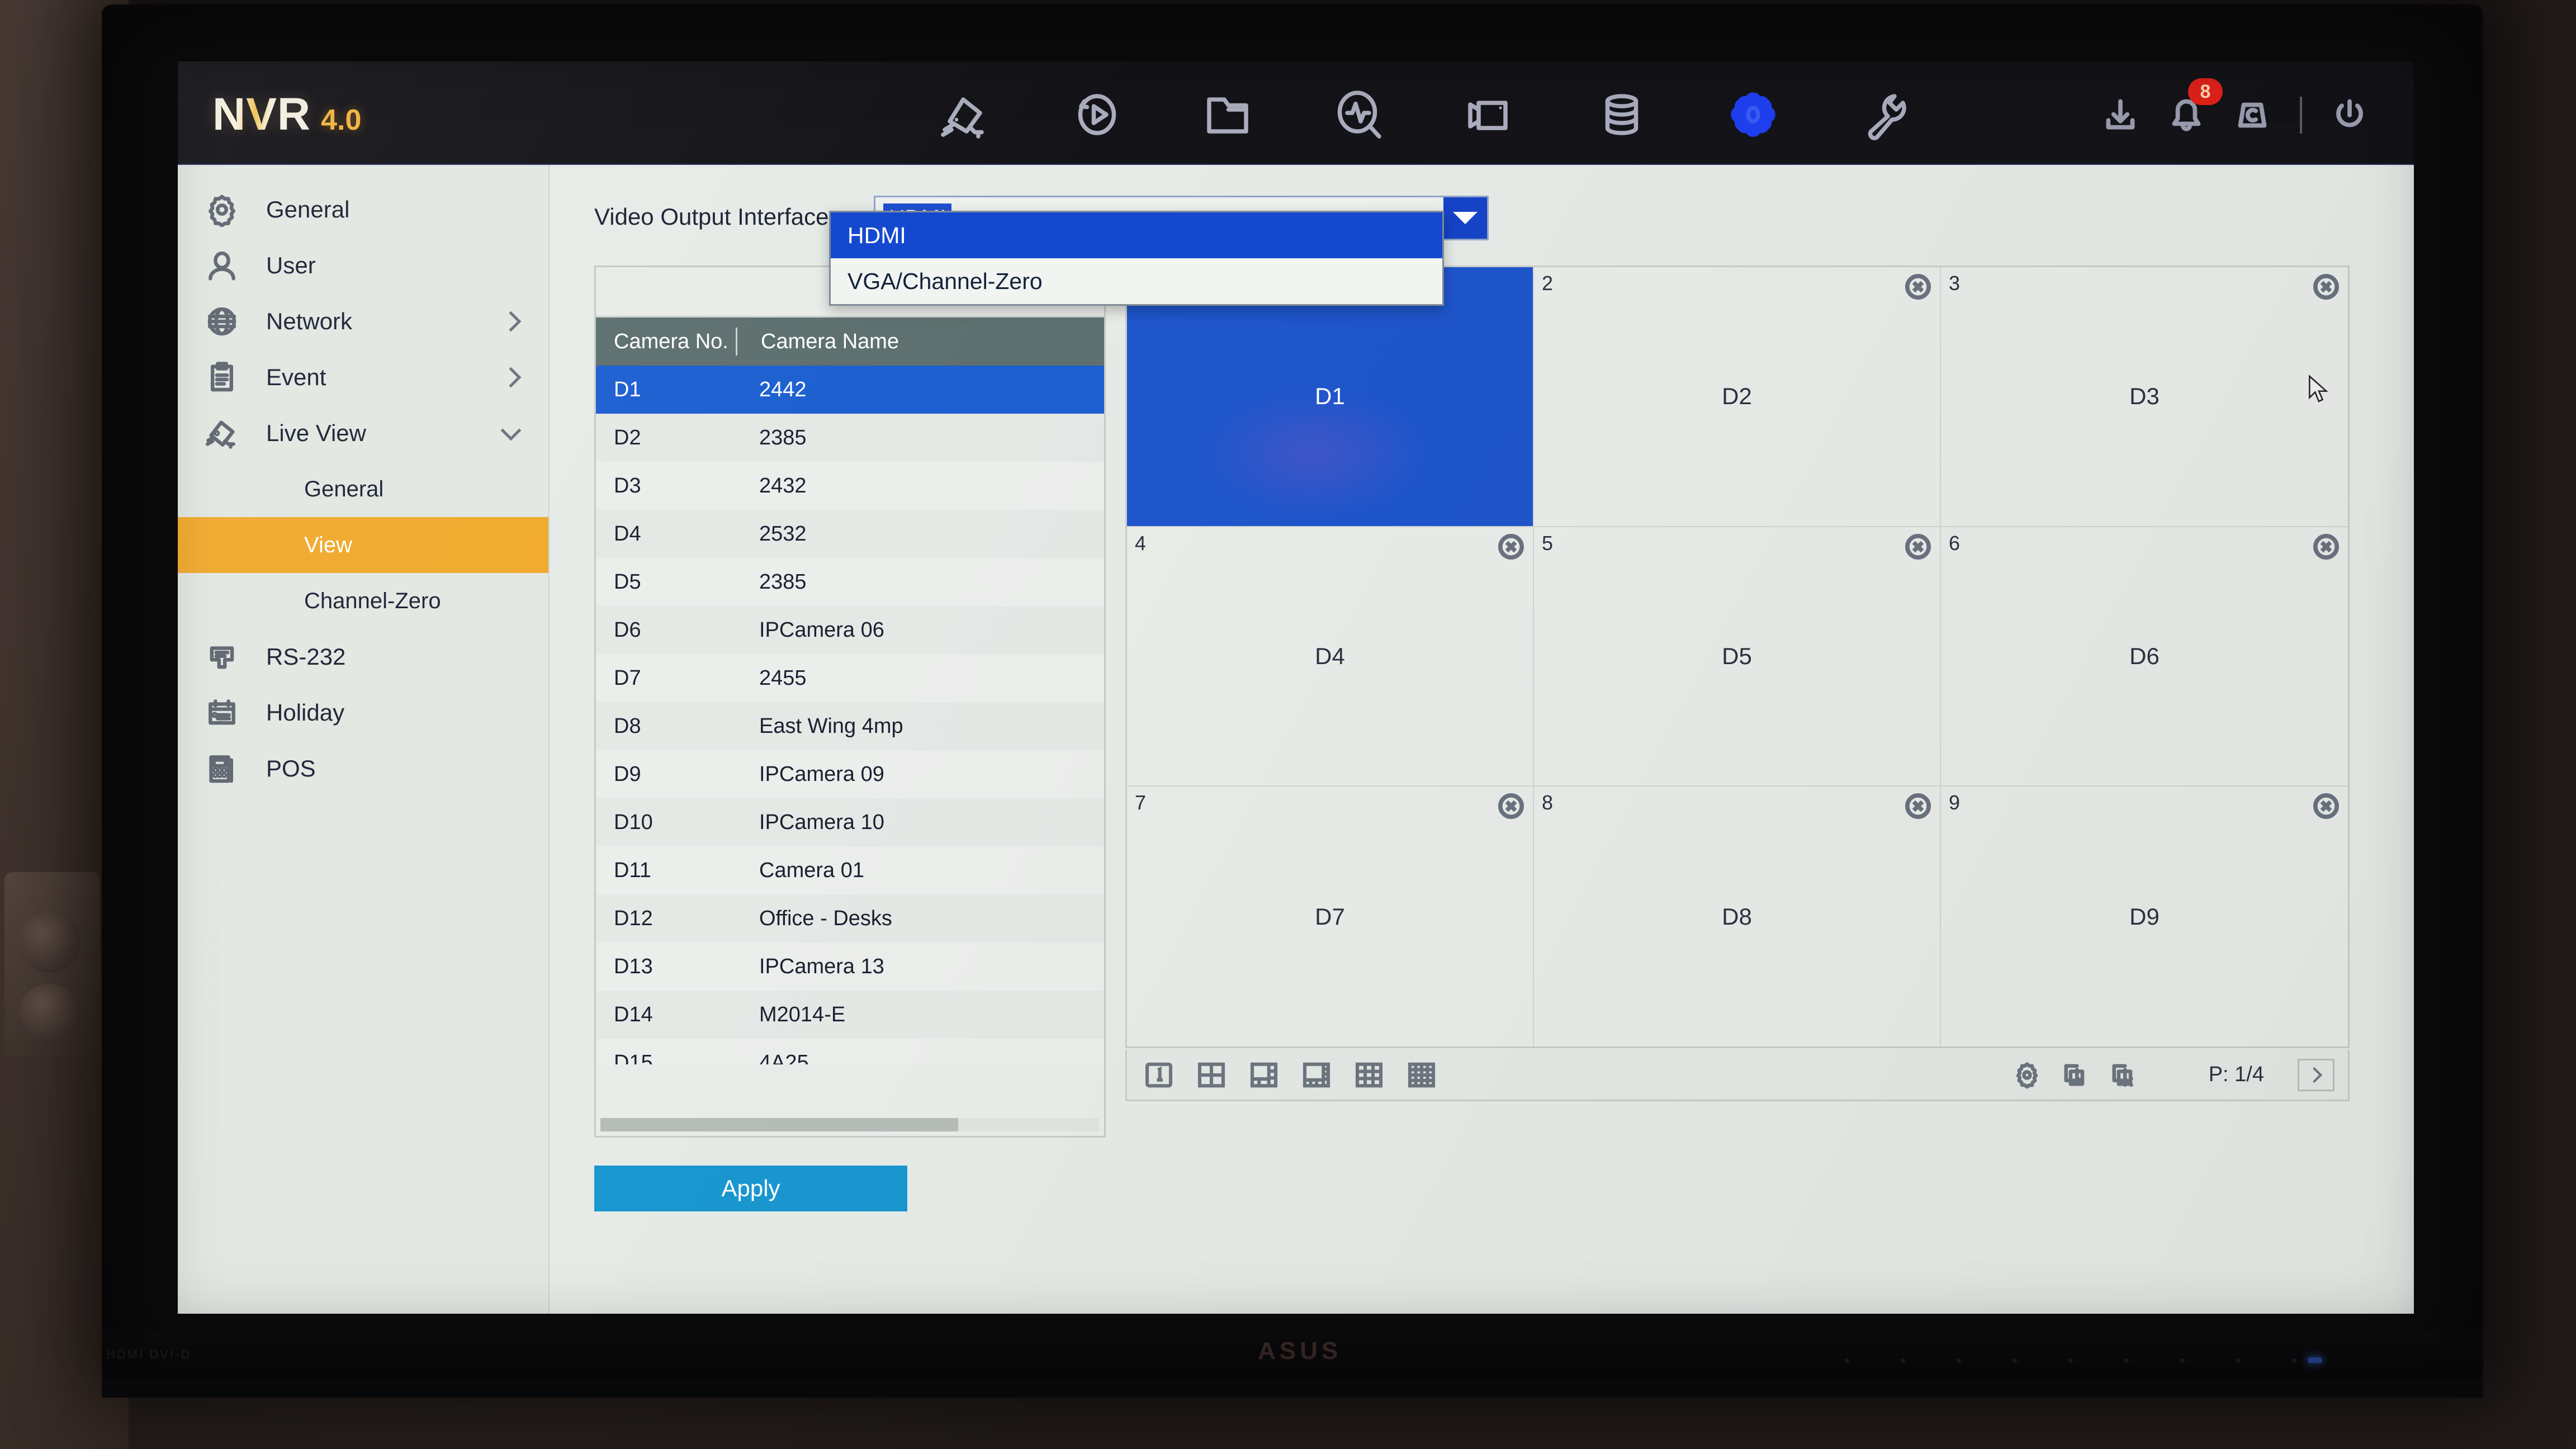 This screenshot has height=1449, width=2576. Describe the element at coordinates (1211, 1075) in the screenshot. I see `layout-2x2-button` at that location.